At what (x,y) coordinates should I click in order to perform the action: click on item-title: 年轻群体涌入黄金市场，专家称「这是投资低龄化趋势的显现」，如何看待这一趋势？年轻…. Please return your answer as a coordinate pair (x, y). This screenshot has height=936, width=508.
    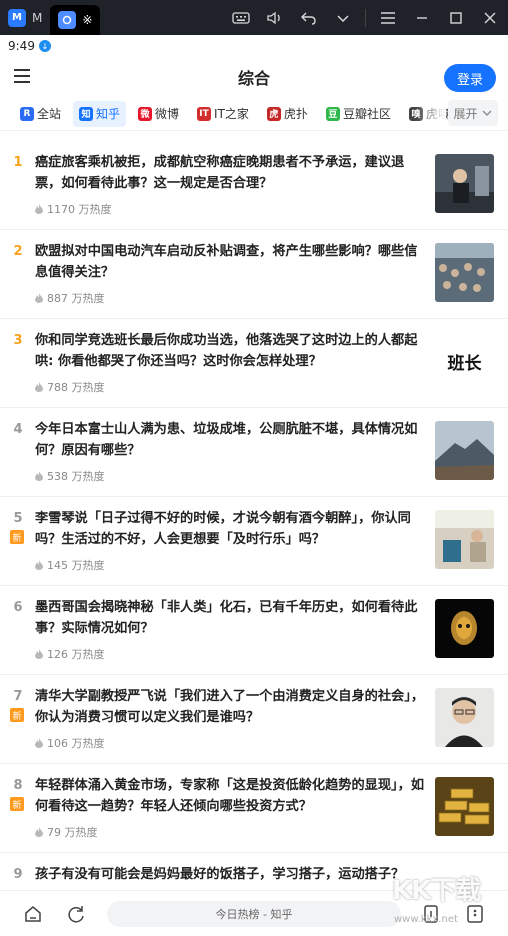
    Looking at the image, I should click on (231, 796).